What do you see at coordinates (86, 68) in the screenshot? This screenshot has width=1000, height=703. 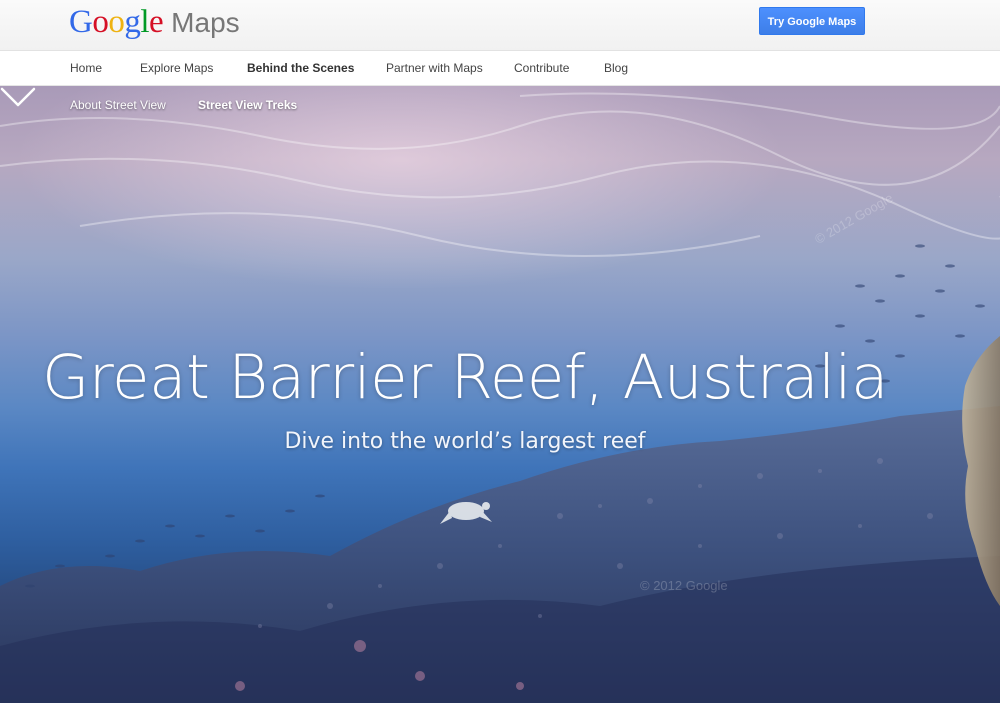 I see `nav-item-home: Home` at bounding box center [86, 68].